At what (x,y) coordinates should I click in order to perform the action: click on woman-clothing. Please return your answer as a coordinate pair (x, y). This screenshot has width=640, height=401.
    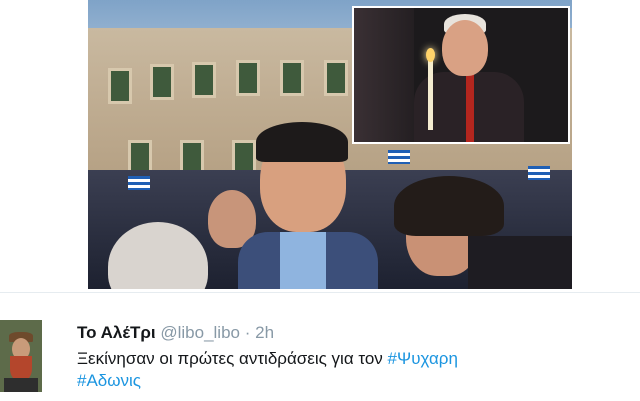
    Looking at the image, I should click on (520, 262).